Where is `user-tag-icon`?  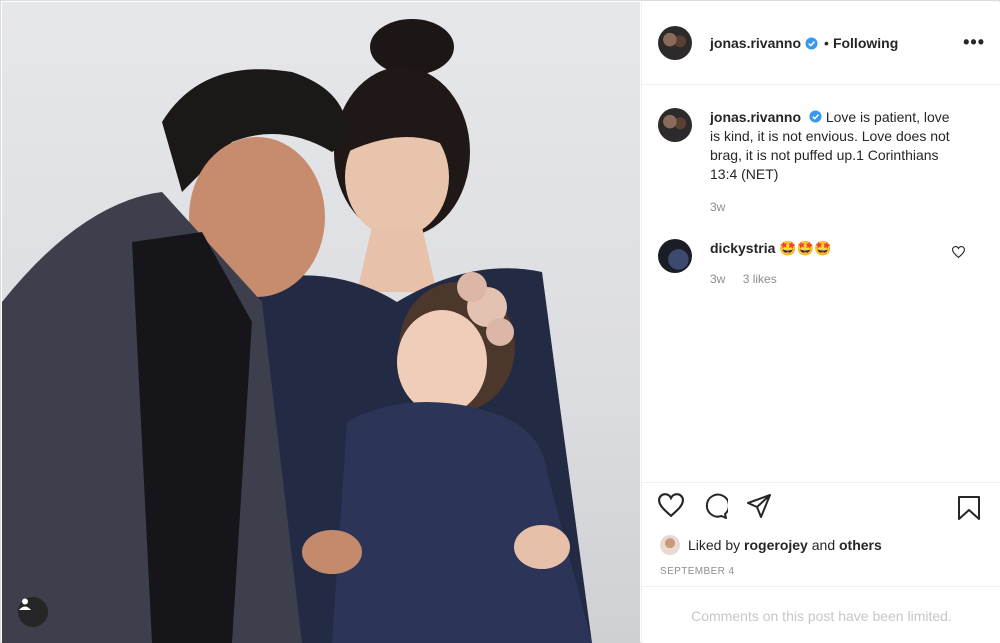
user-tag-icon is located at coordinates (33, 612).